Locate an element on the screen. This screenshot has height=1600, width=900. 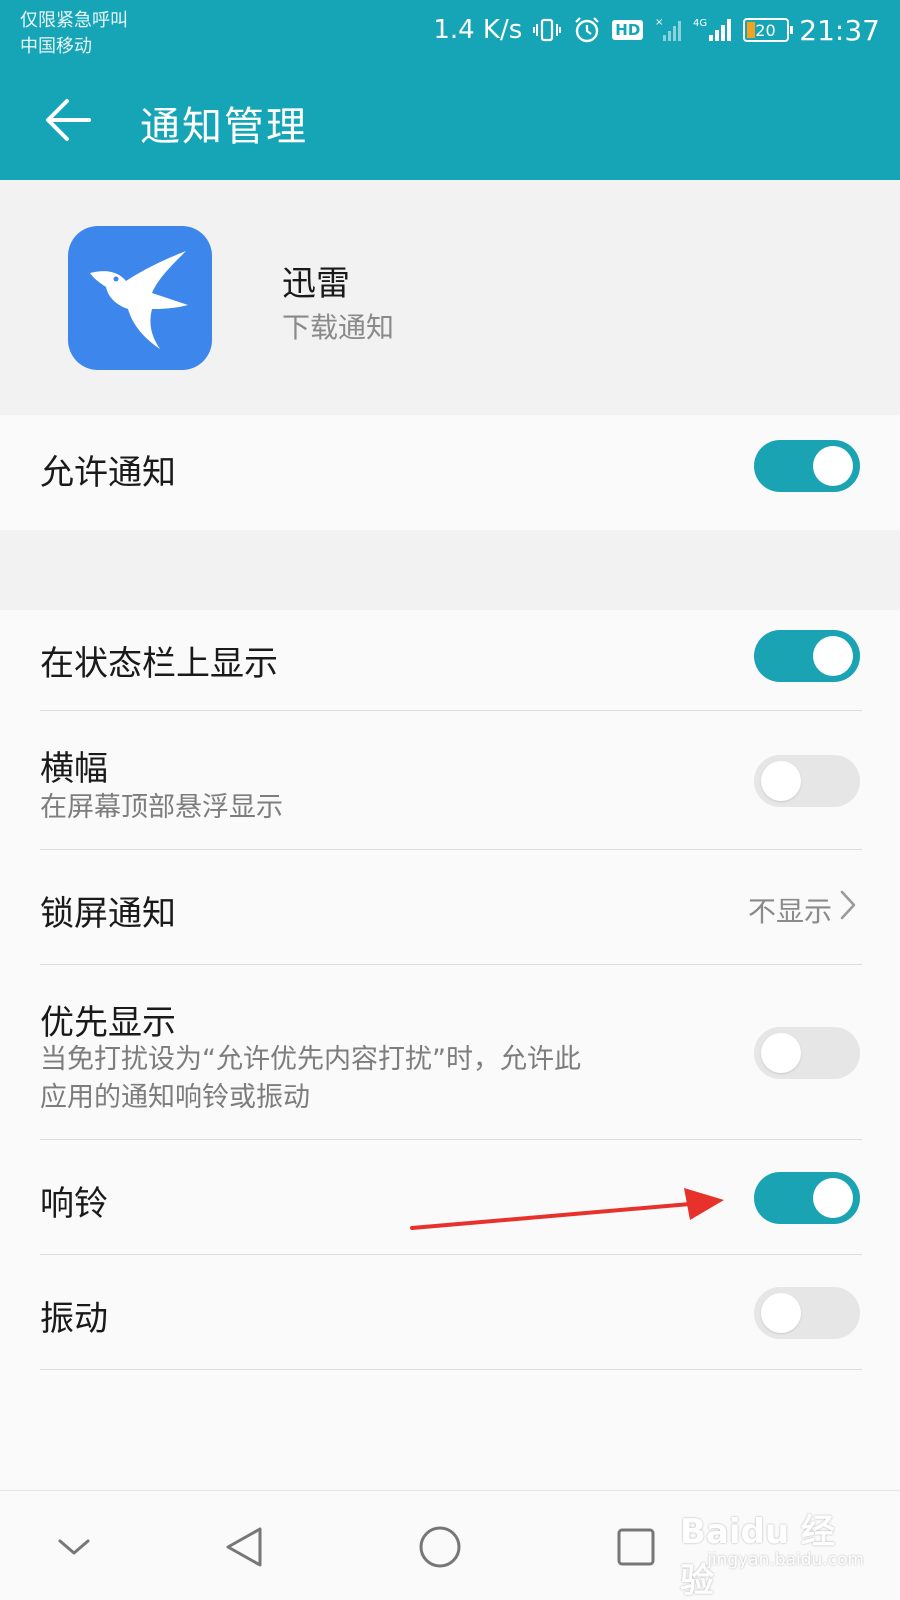
chevron-down-icon is located at coordinates (74, 1547).